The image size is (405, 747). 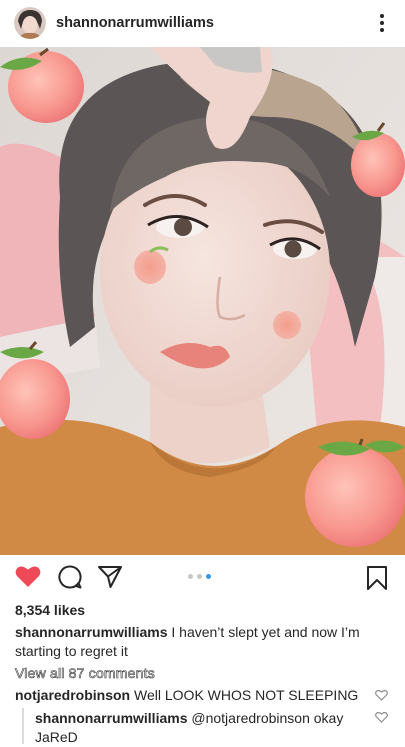 I want to click on caption-username: shannonarrumwilliams, so click(x=91, y=632).